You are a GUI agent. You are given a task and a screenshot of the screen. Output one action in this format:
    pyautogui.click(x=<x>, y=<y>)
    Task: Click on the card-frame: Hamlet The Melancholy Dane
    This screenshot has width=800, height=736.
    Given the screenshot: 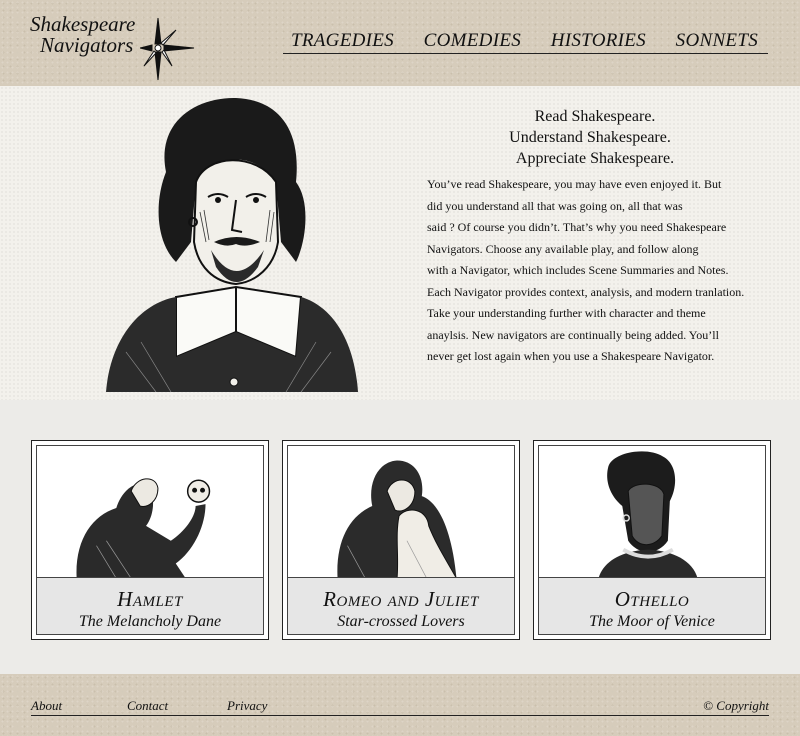 What is the action you would take?
    pyautogui.click(x=150, y=540)
    